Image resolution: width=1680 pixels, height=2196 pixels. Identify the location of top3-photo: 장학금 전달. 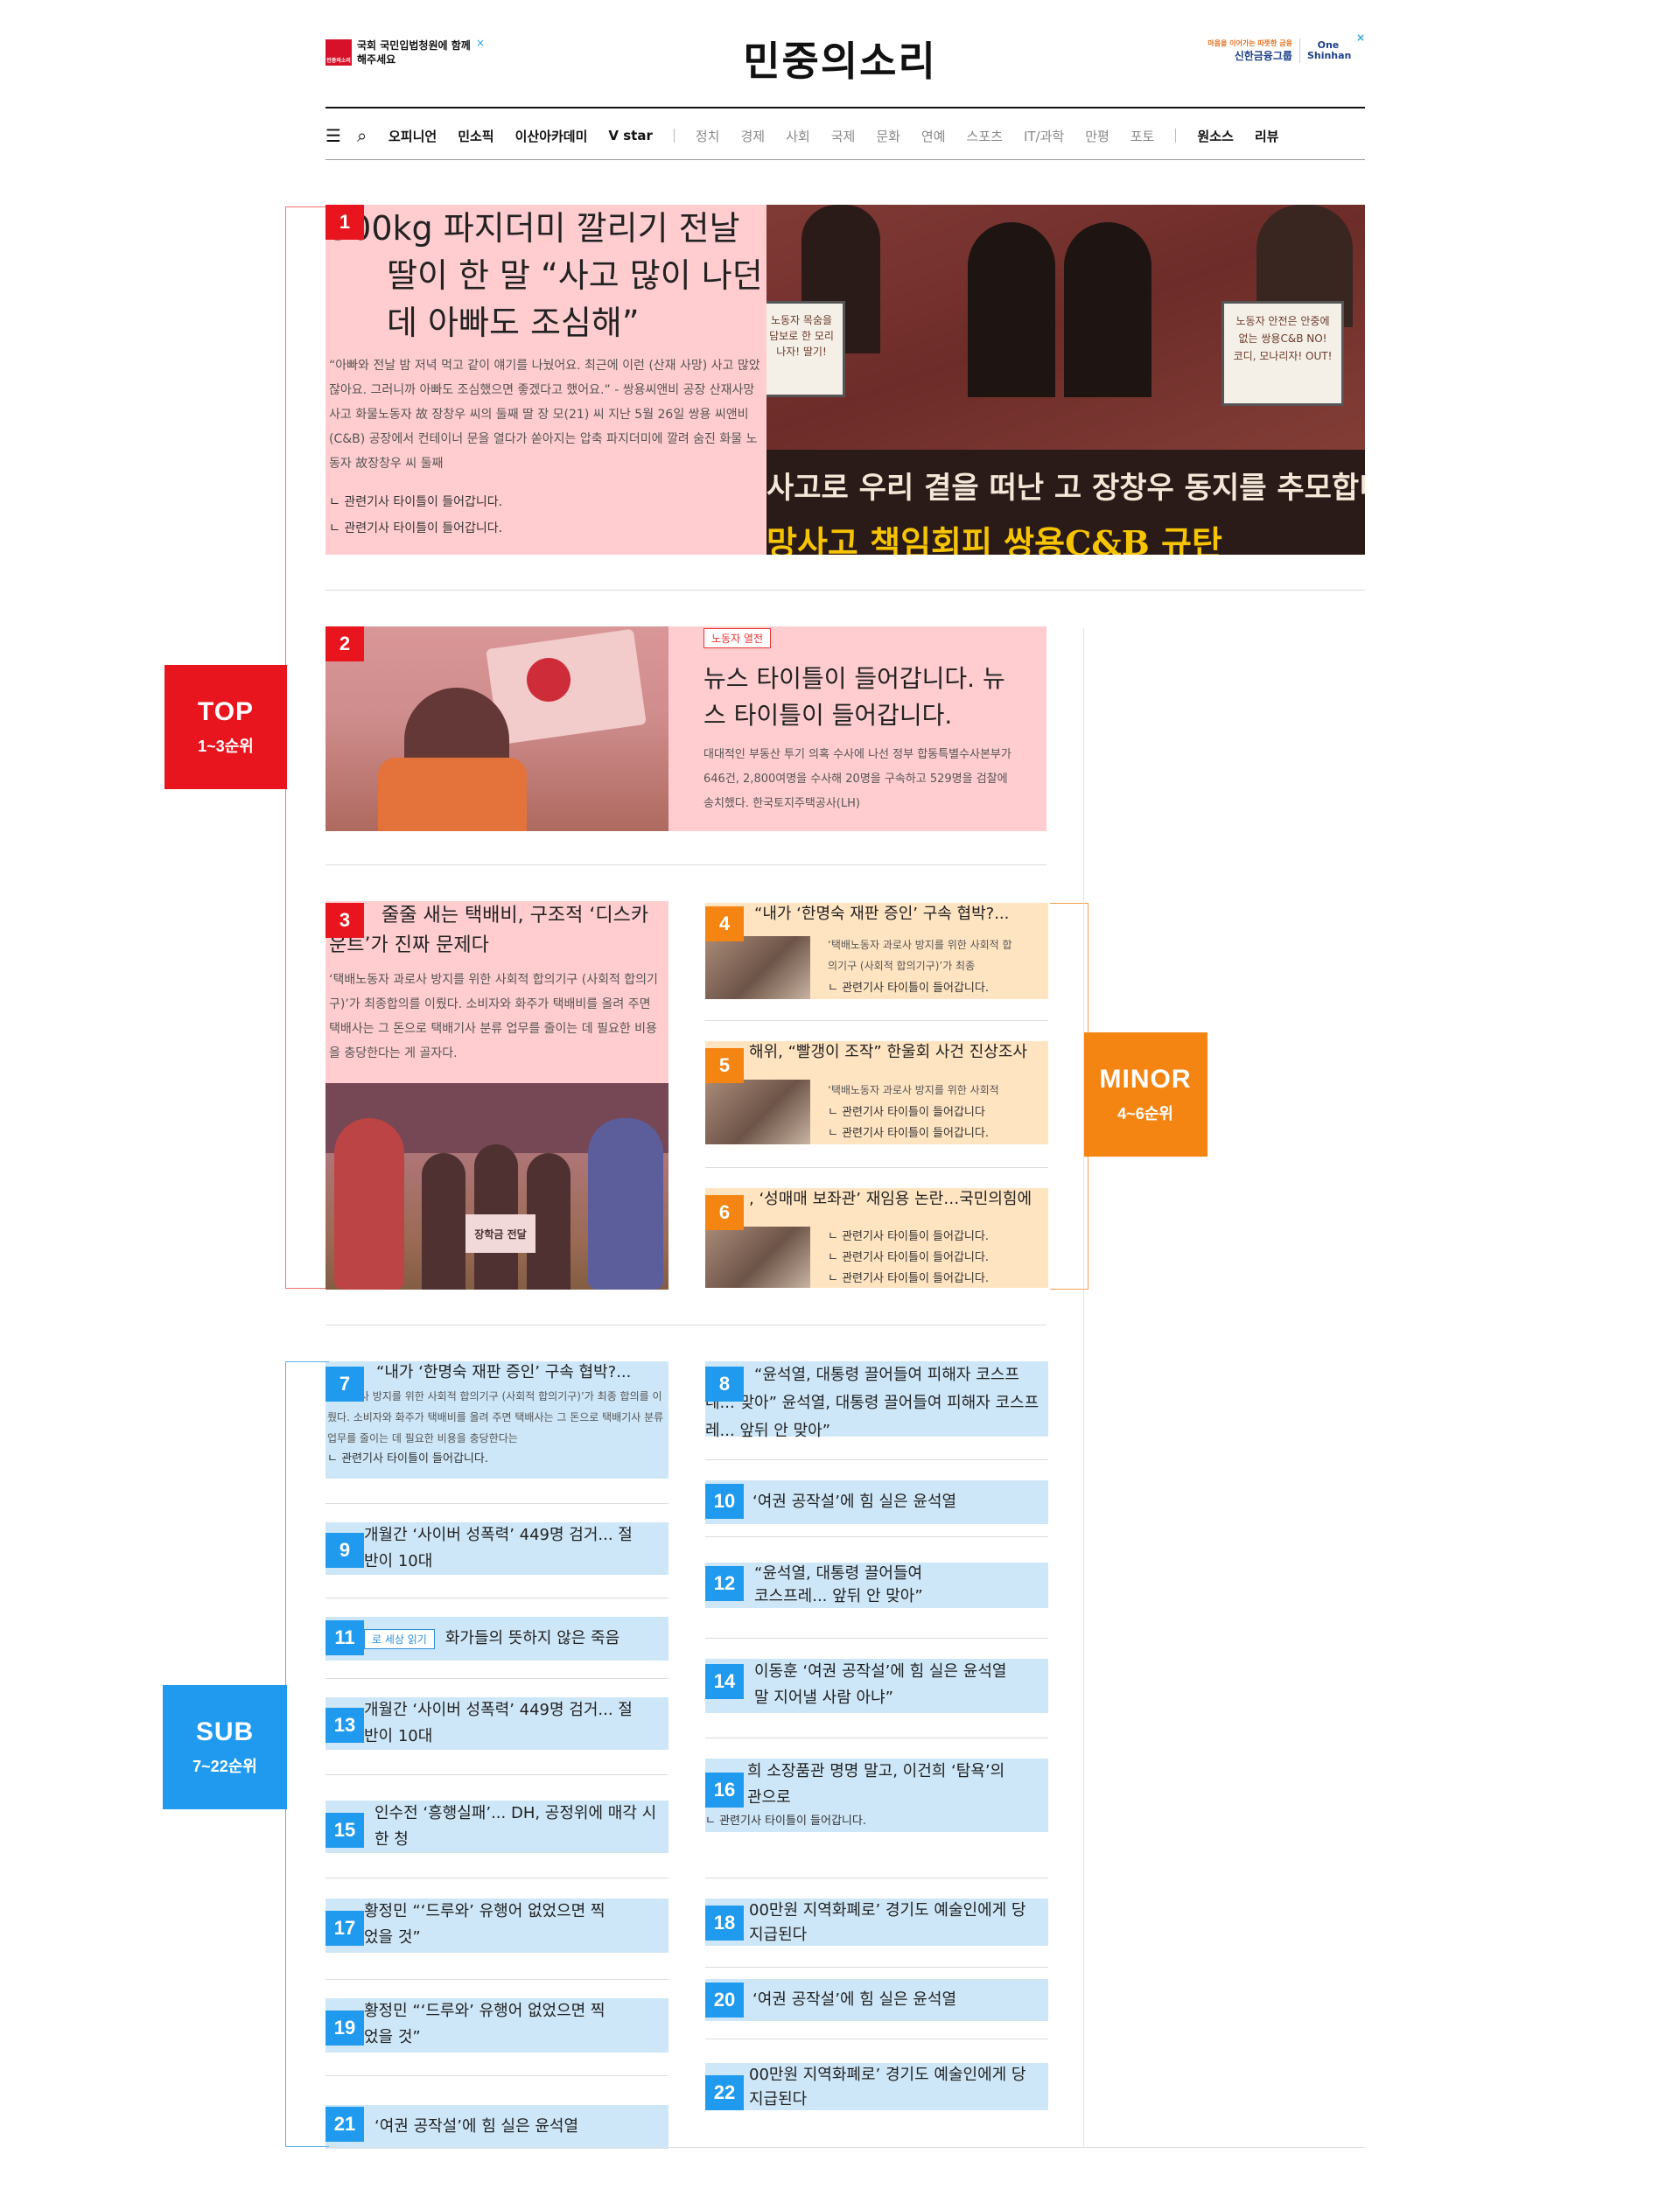
(497, 1186).